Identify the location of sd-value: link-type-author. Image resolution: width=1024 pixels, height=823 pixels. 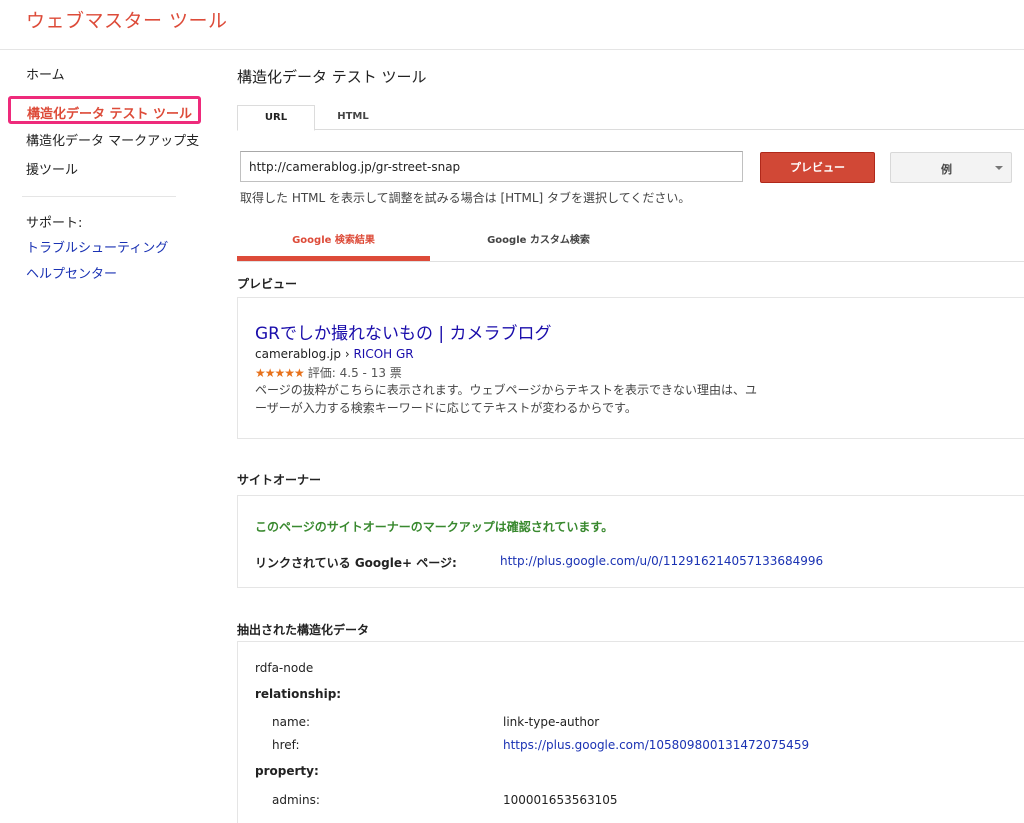
(551, 722).